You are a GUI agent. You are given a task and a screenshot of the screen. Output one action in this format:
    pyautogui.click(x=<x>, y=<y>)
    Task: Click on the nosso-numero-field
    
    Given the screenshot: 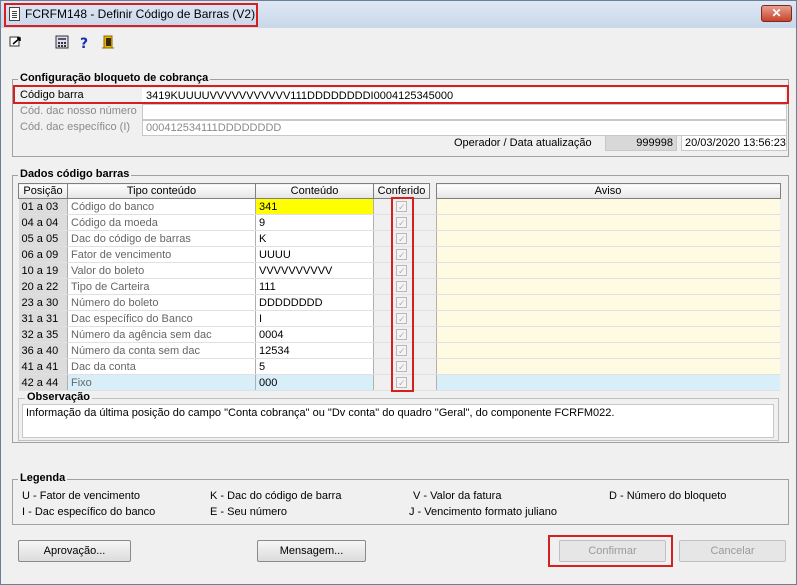 What is the action you would take?
    pyautogui.click(x=464, y=112)
    